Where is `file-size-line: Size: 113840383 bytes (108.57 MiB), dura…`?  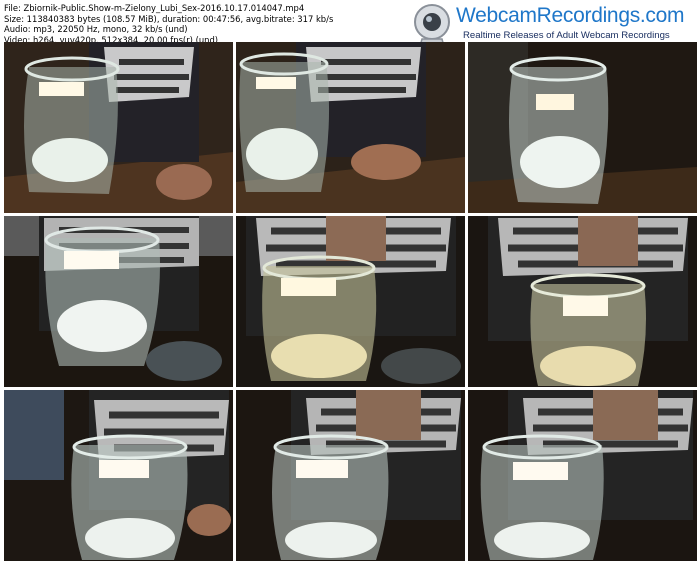
file-size-line: Size: 113840383 bytes (108.57 MiB), dura… is located at coordinates (169, 18).